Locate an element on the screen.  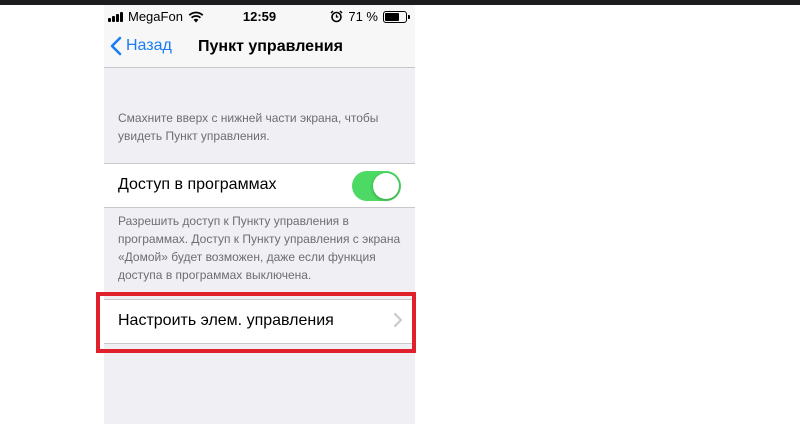
apps-access-toggle is located at coordinates (376, 186).